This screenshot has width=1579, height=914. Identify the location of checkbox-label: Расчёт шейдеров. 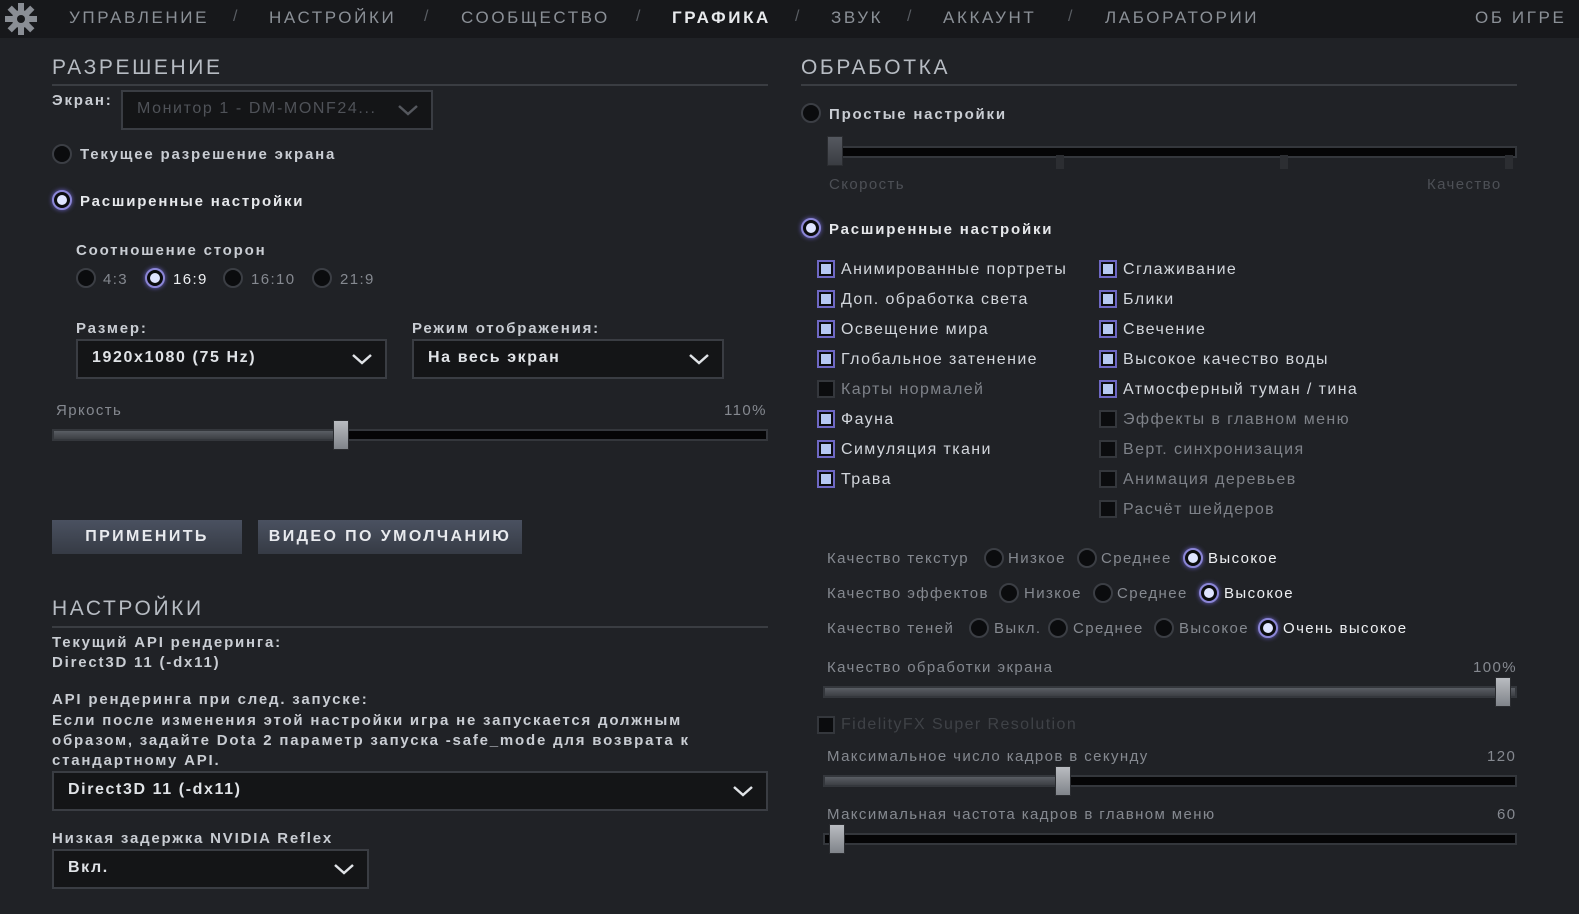
(1199, 509).